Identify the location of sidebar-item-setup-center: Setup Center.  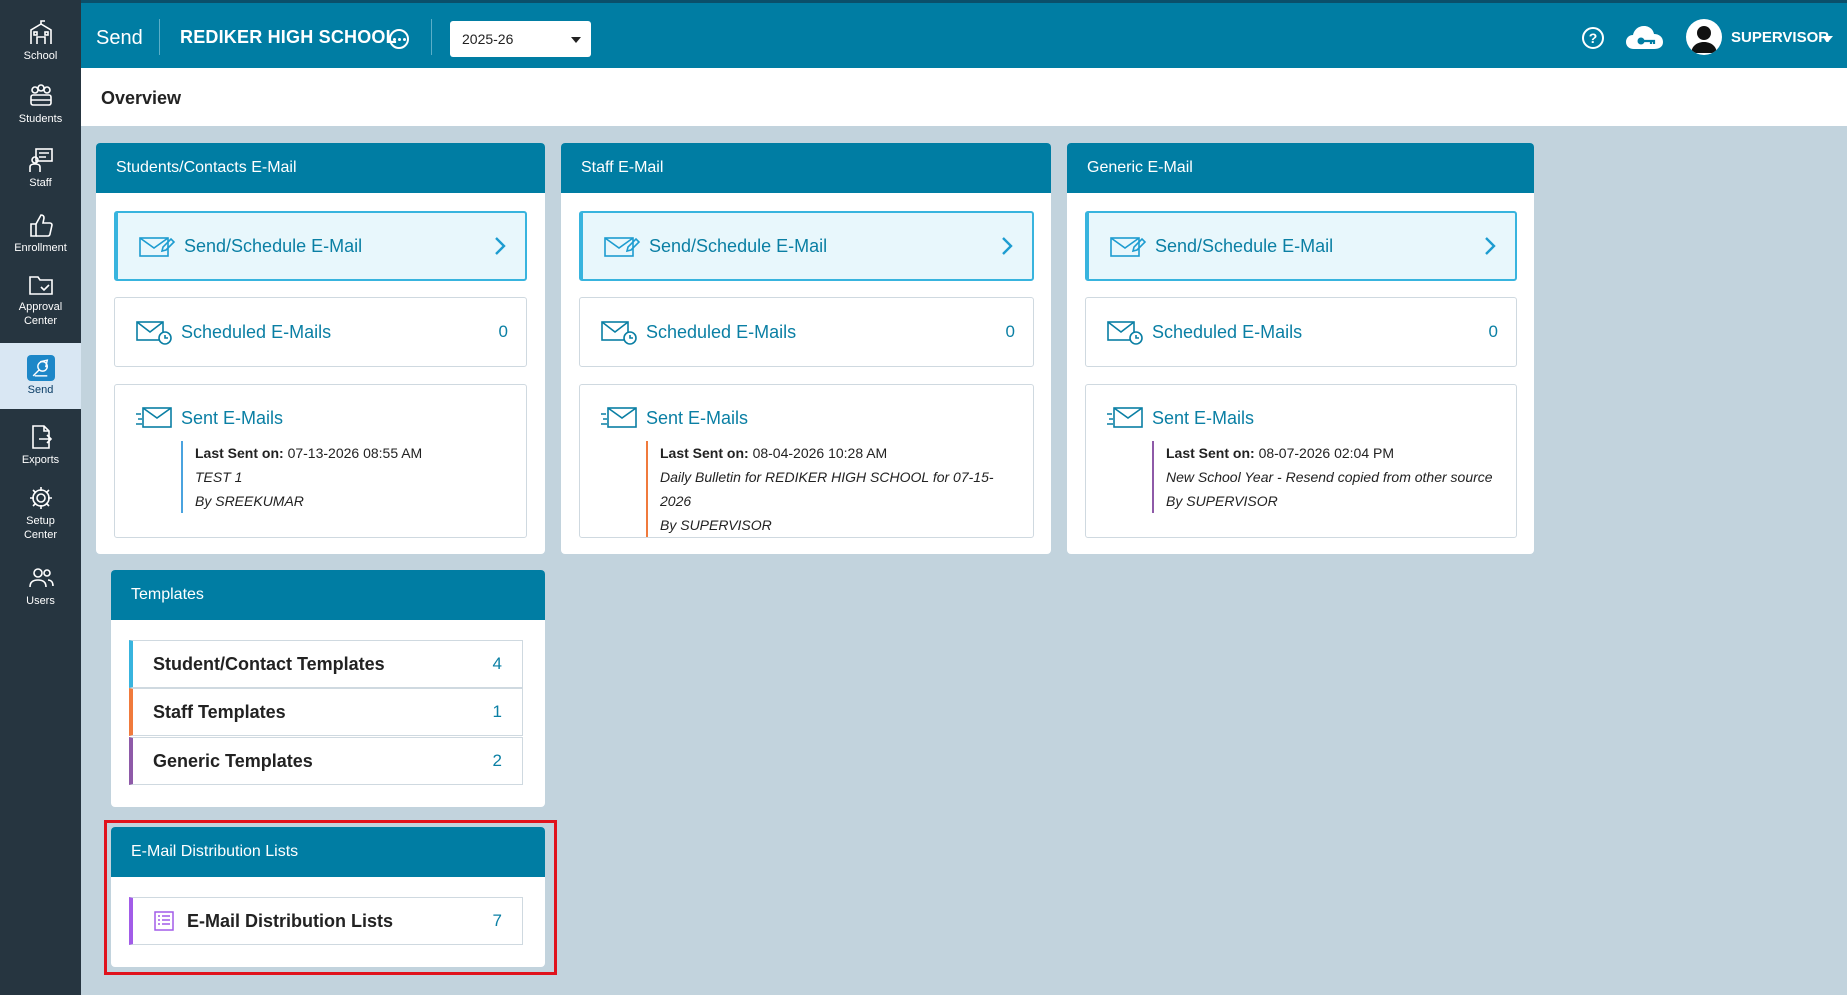
(40, 513).